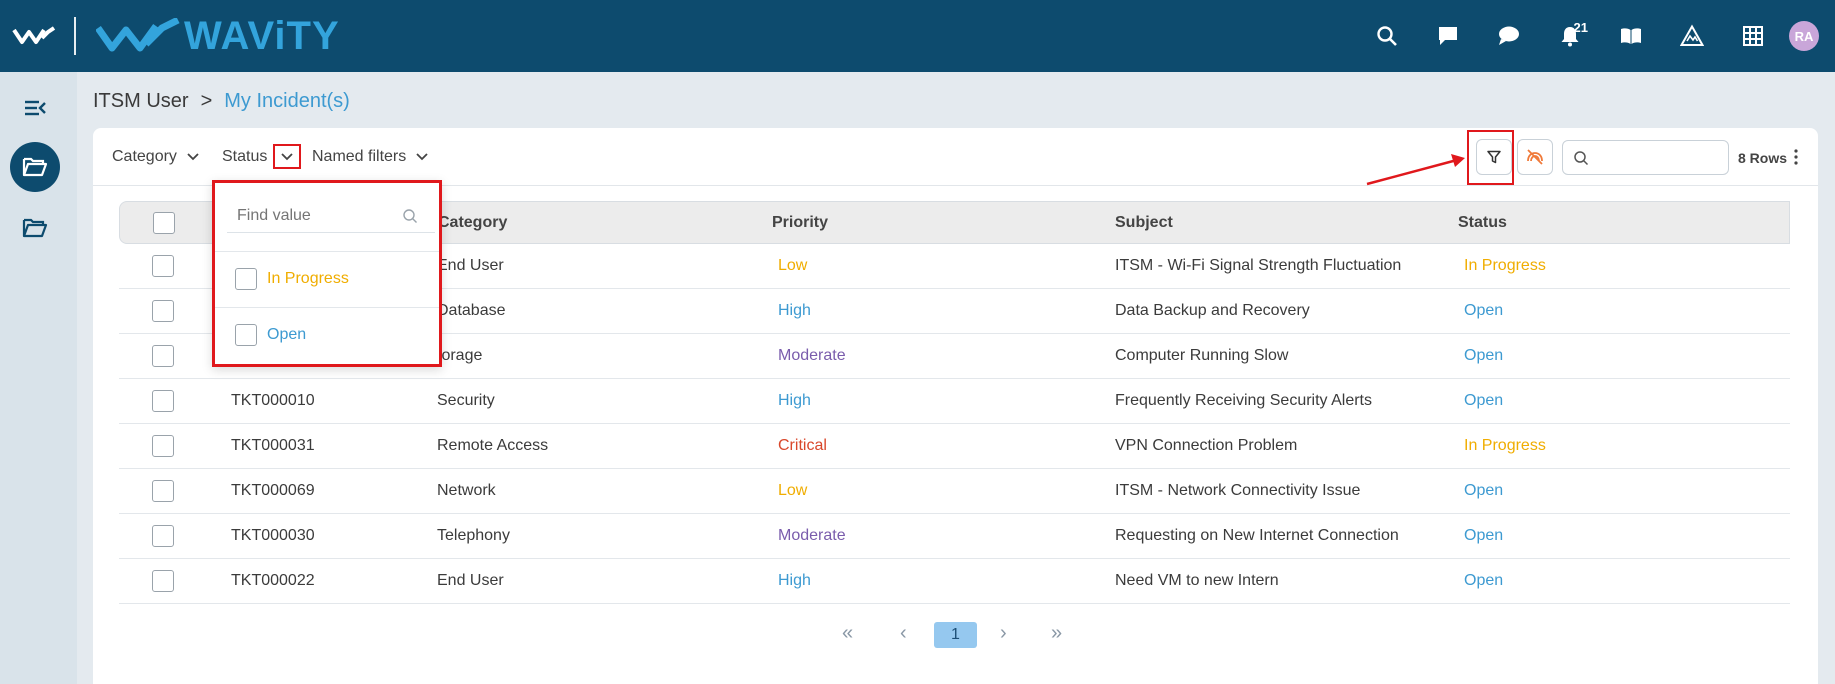  I want to click on status-option-in-progress: In Progress, so click(292, 279).